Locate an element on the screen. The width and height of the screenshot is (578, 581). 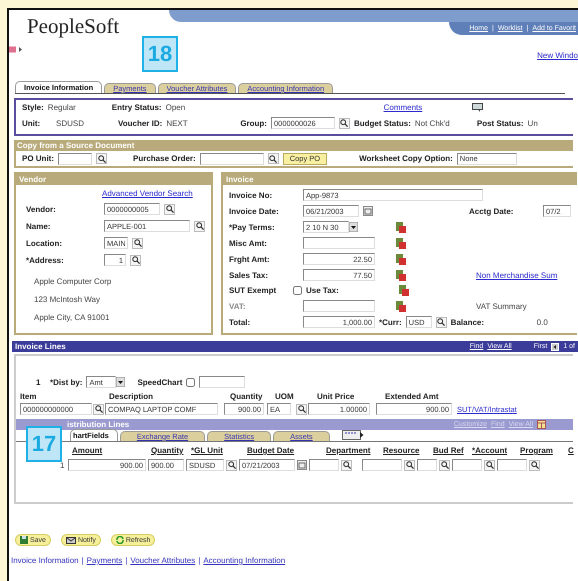
department-field is located at coordinates (324, 465).